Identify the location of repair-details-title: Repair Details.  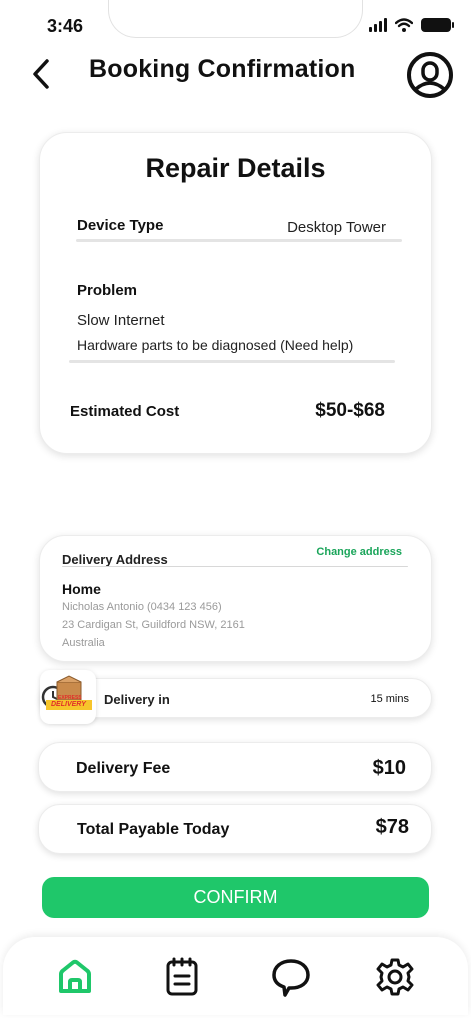
(235, 168).